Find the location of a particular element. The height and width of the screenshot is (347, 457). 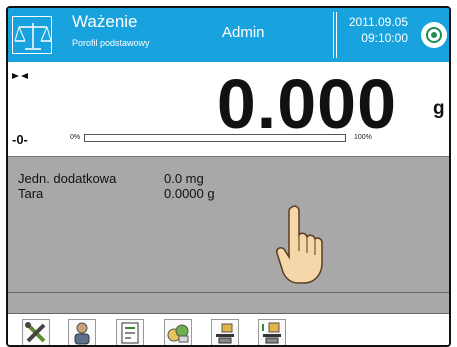

target-circle-icon is located at coordinates (434, 35).